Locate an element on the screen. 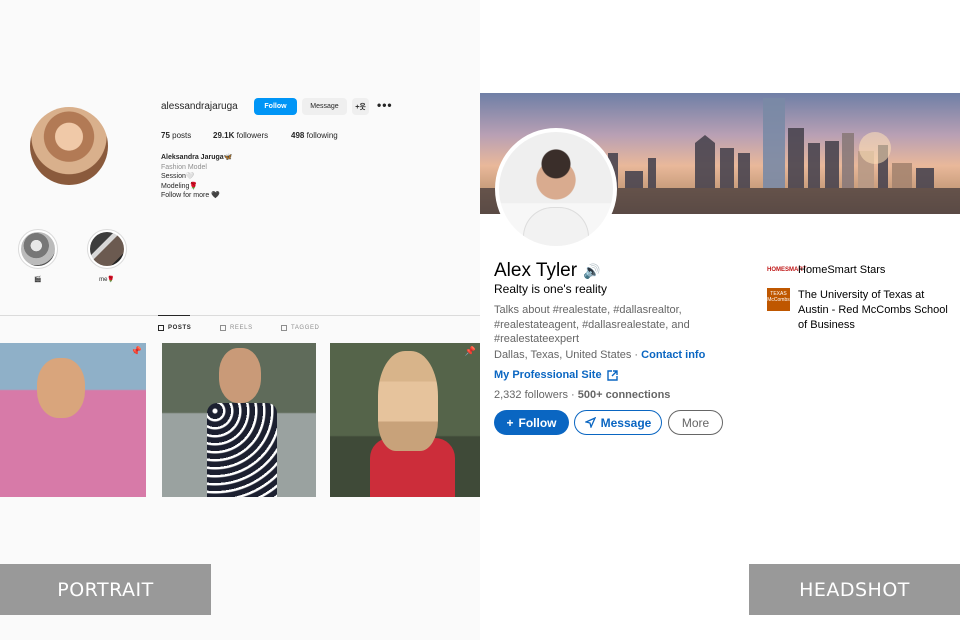 This screenshot has width=960, height=640. story-highlight: 🎬 is located at coordinates (38, 256).